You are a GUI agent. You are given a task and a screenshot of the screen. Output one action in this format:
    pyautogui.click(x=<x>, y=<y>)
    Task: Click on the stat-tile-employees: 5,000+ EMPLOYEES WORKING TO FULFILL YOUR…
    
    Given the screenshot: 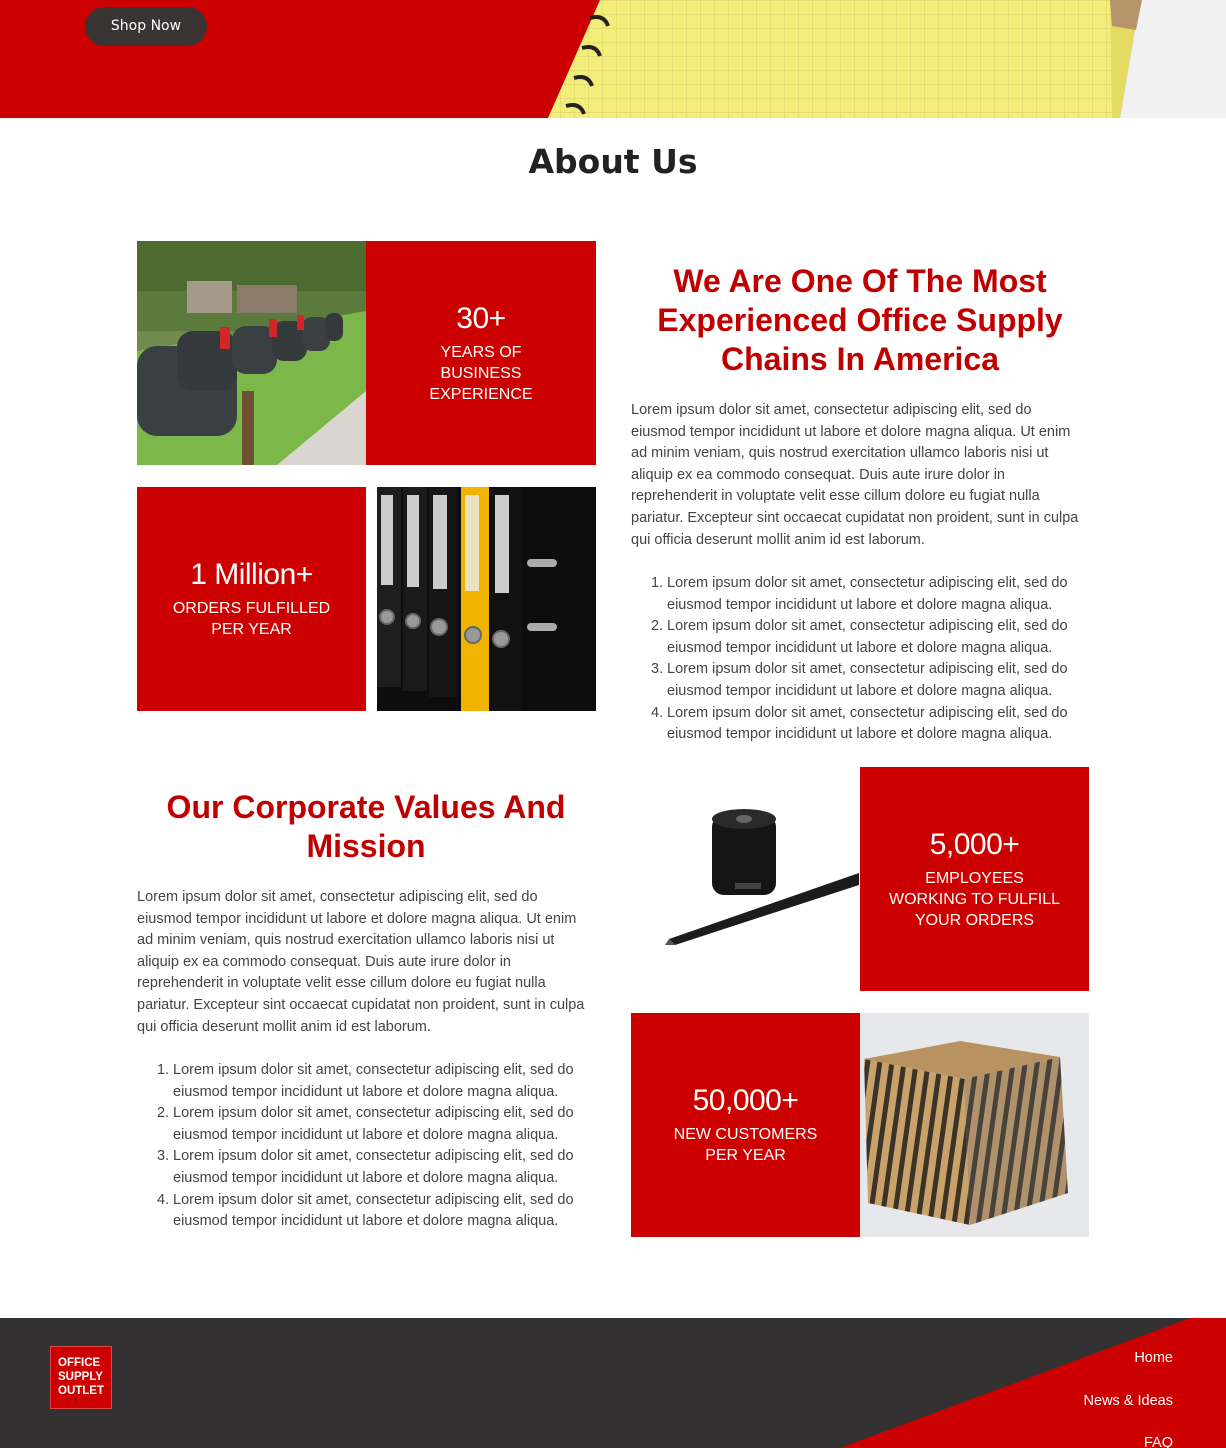 What is the action you would take?
    pyautogui.click(x=974, y=879)
    